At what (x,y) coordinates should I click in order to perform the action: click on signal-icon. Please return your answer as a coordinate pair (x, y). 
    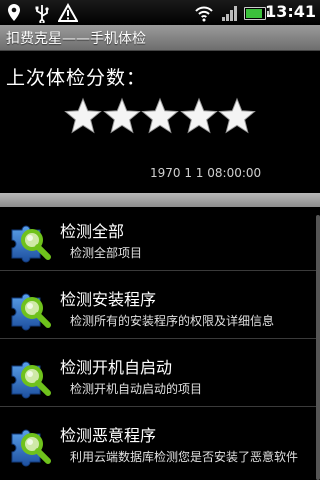
    Looking at the image, I should click on (229, 13).